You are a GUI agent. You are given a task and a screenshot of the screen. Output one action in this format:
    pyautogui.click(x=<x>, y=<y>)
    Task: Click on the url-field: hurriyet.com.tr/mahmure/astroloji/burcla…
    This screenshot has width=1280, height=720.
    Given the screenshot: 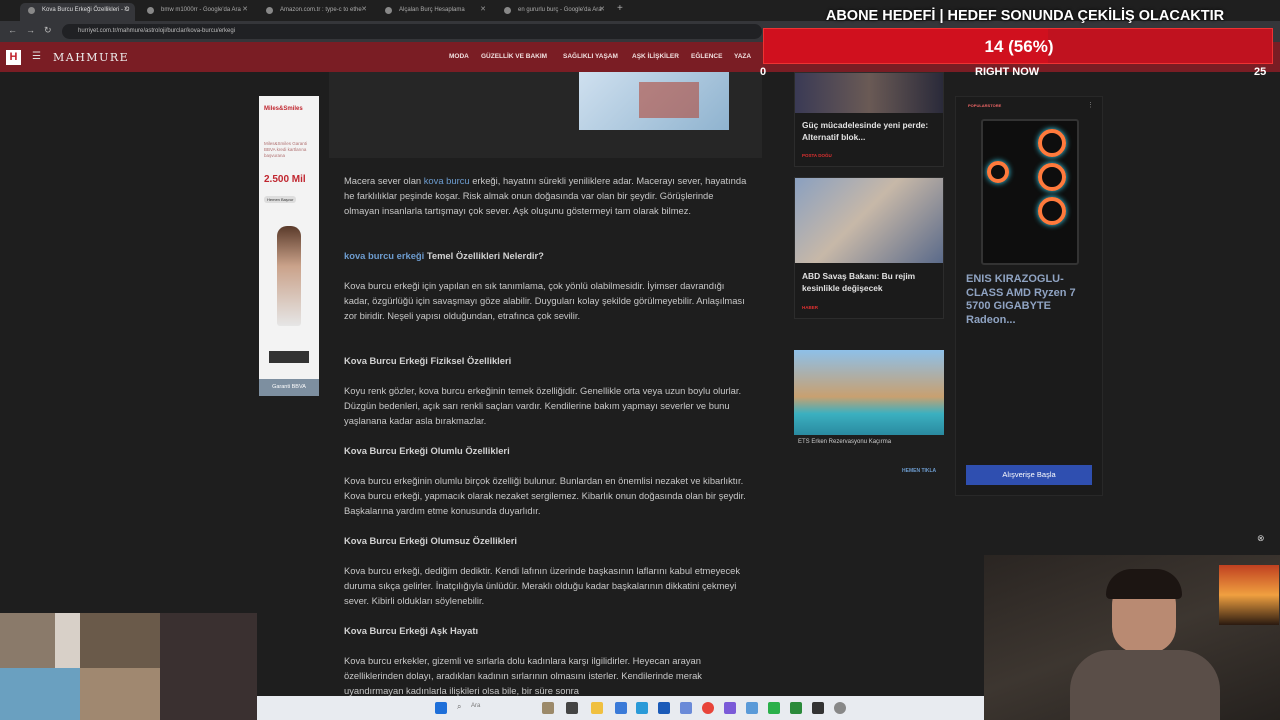 What is the action you would take?
    pyautogui.click(x=412, y=31)
    